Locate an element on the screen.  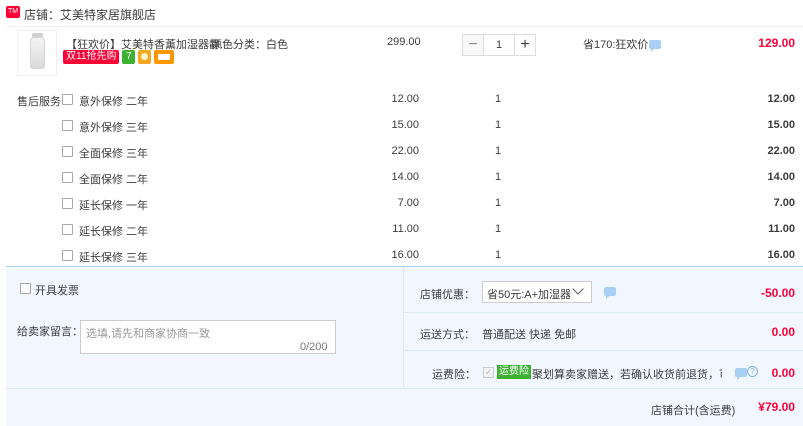
service-option-price: 14.00 is located at coordinates (405, 177).